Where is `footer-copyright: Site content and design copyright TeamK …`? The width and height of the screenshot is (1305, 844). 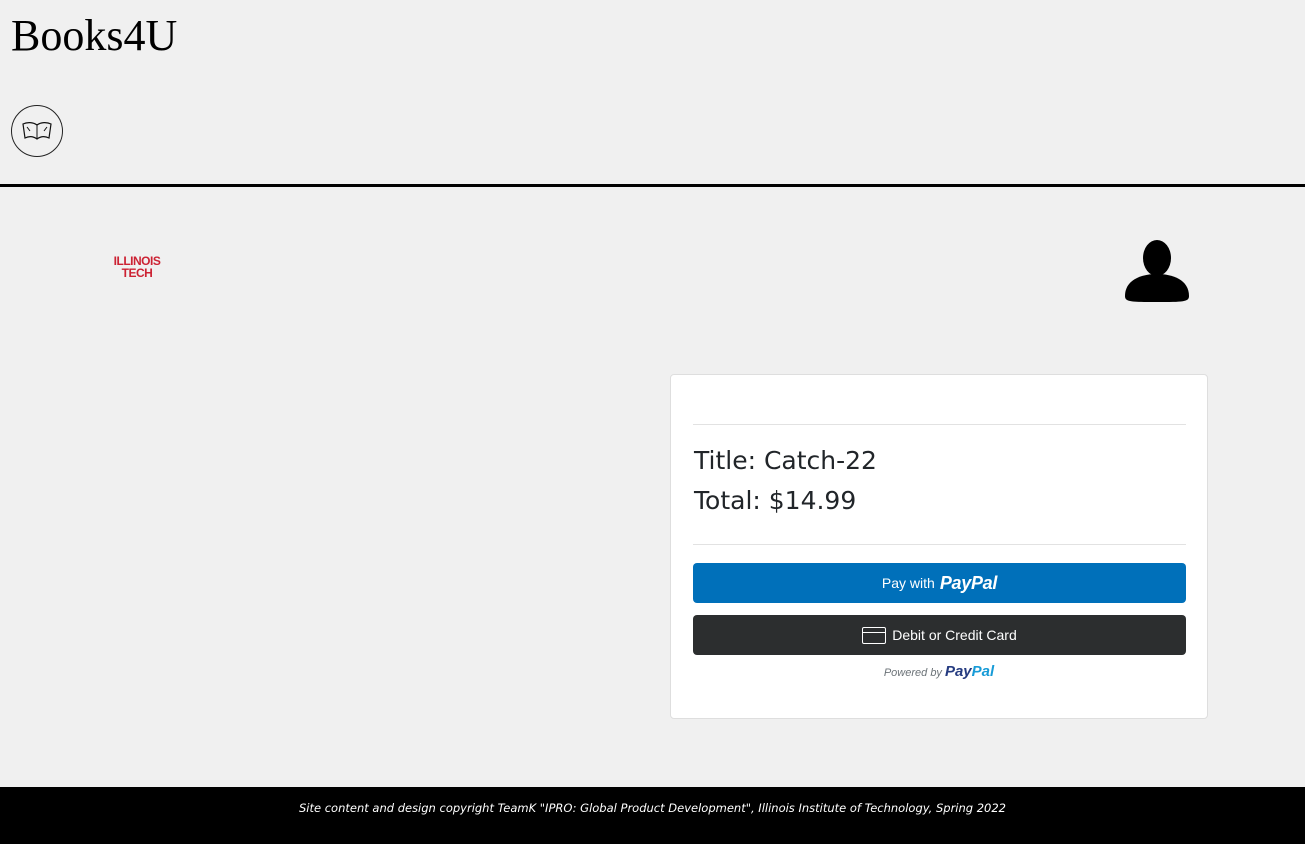 footer-copyright: Site content and design copyright TeamK … is located at coordinates (652, 808).